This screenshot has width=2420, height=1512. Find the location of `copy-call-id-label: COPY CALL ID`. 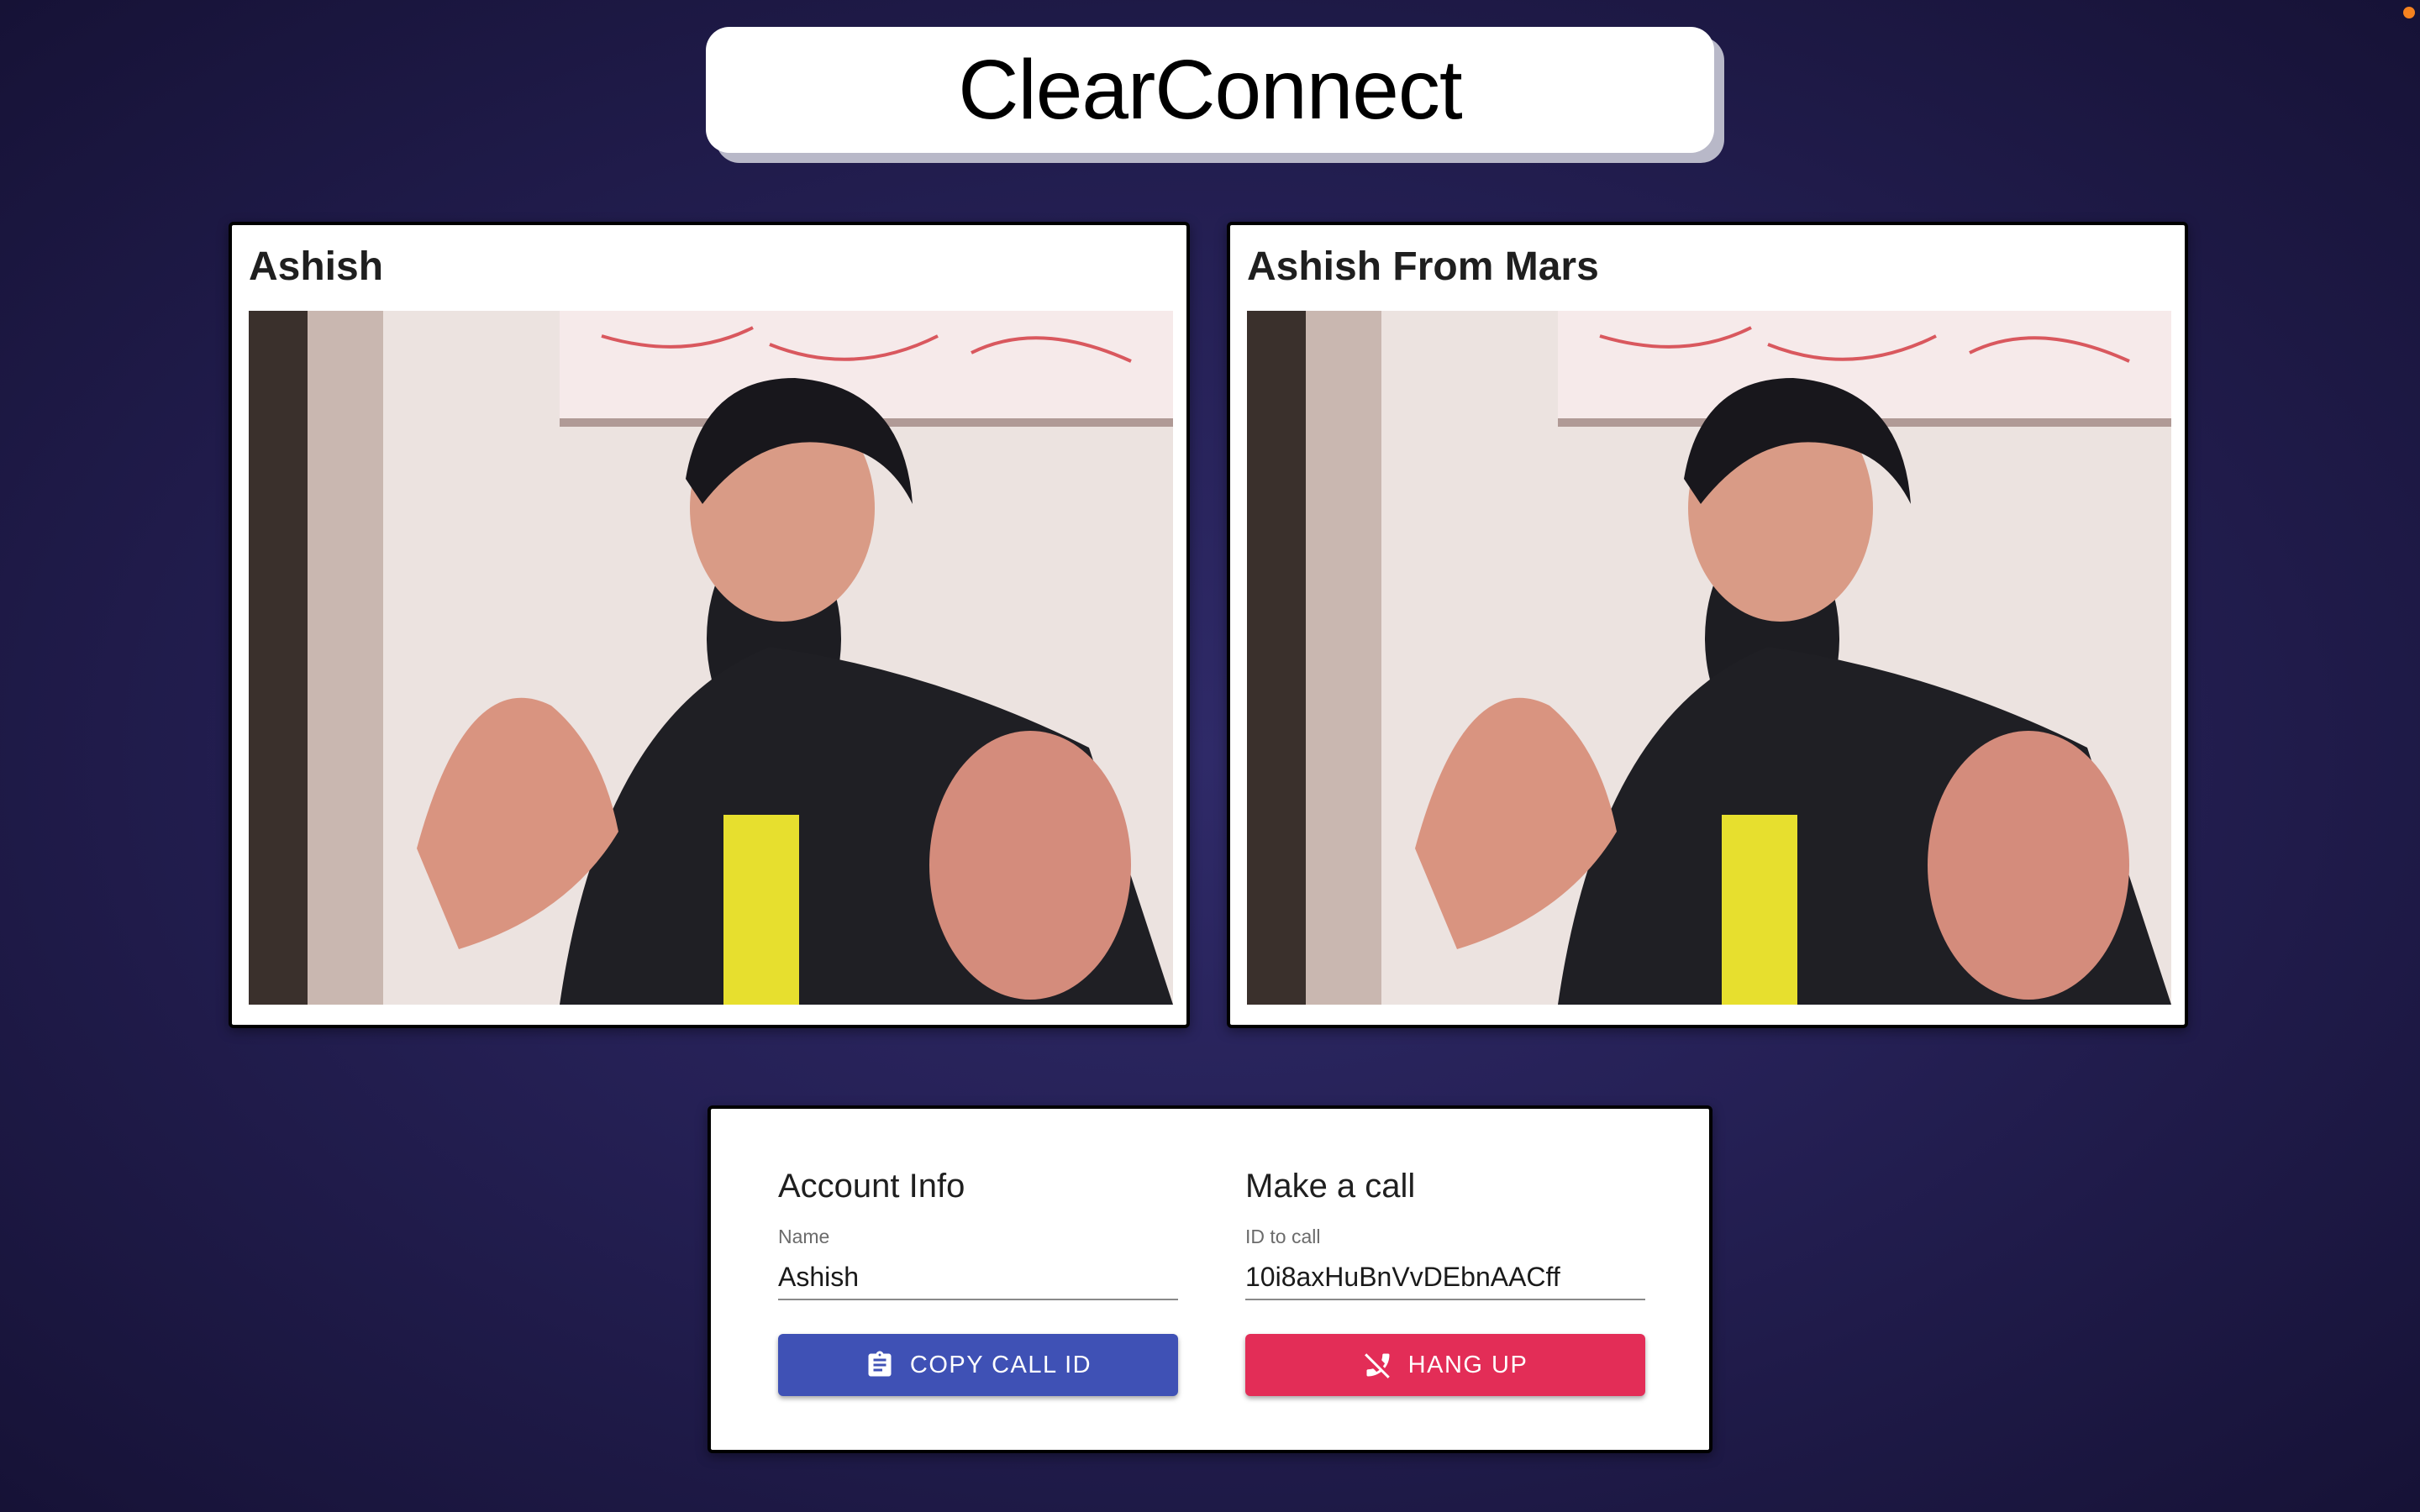

copy-call-id-label: COPY CALL ID is located at coordinates (1000, 1364).